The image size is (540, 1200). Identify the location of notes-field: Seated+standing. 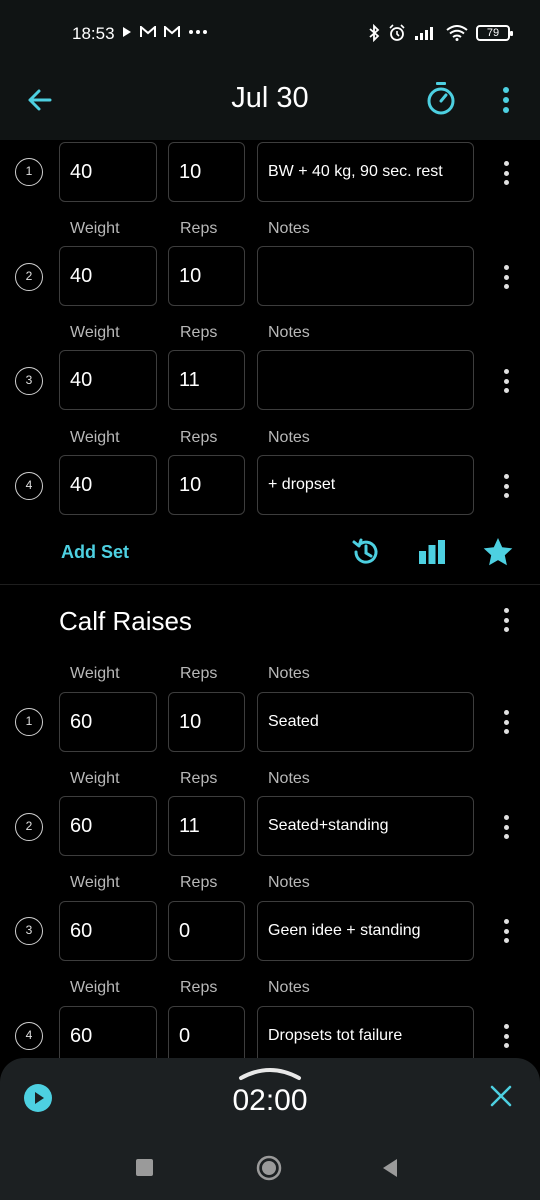
(365, 826).